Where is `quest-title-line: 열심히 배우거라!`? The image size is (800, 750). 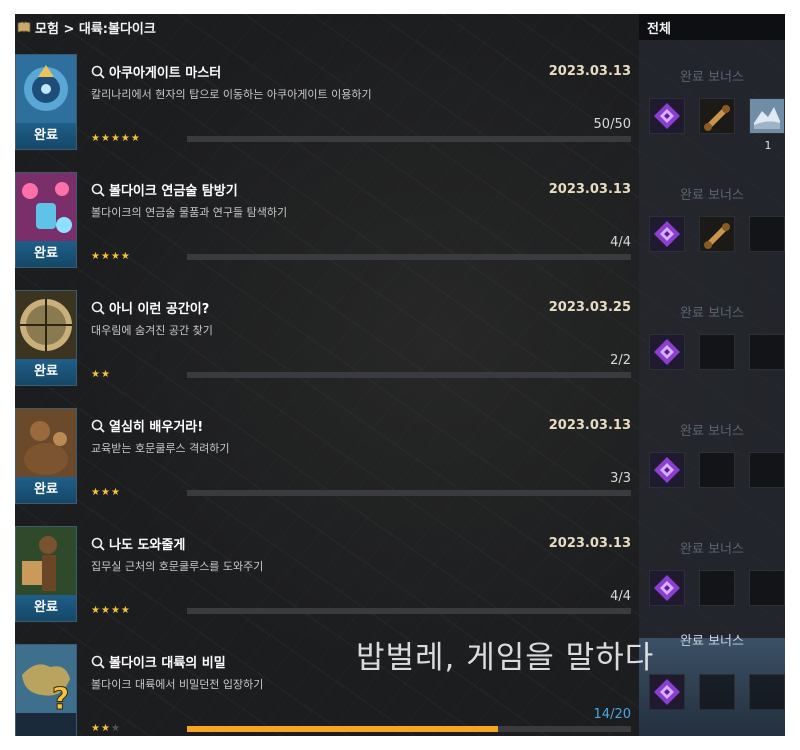
quest-title-line: 열심히 배우거라! is located at coordinates (147, 425).